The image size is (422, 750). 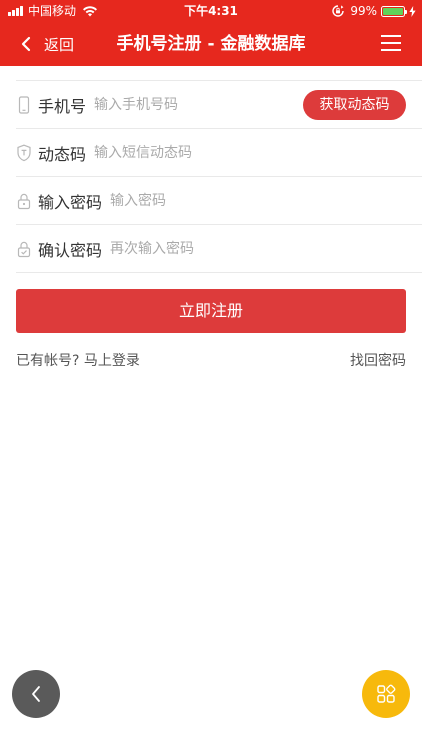 I want to click on password-label: 输入密码, so click(x=70, y=202).